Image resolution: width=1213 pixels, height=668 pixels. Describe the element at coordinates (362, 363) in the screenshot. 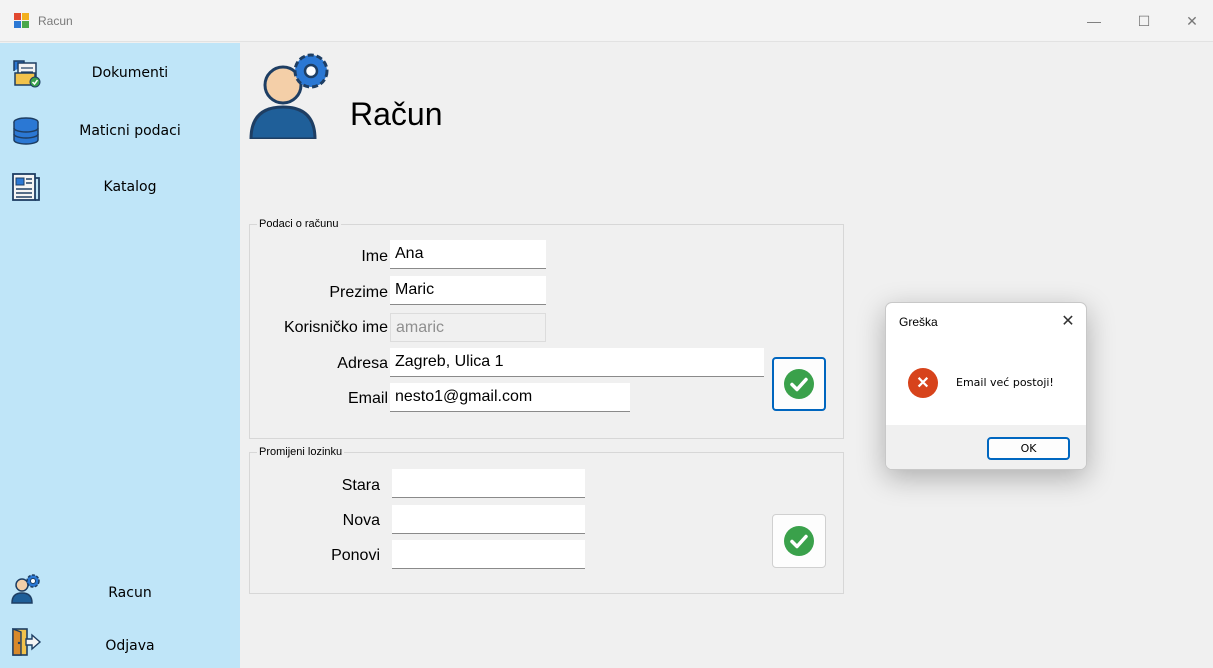

I see `label-adresa: Adresa` at that location.